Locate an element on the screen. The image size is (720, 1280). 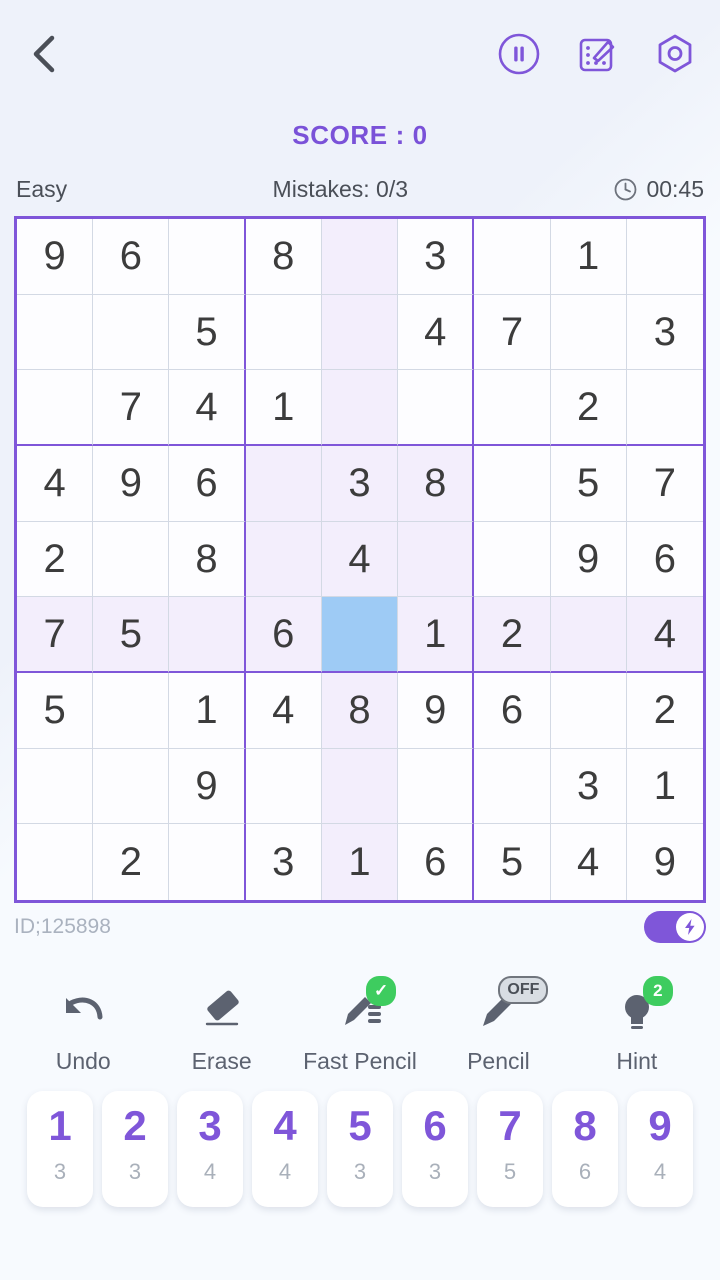
board-cell-selected is located at coordinates (360, 635).